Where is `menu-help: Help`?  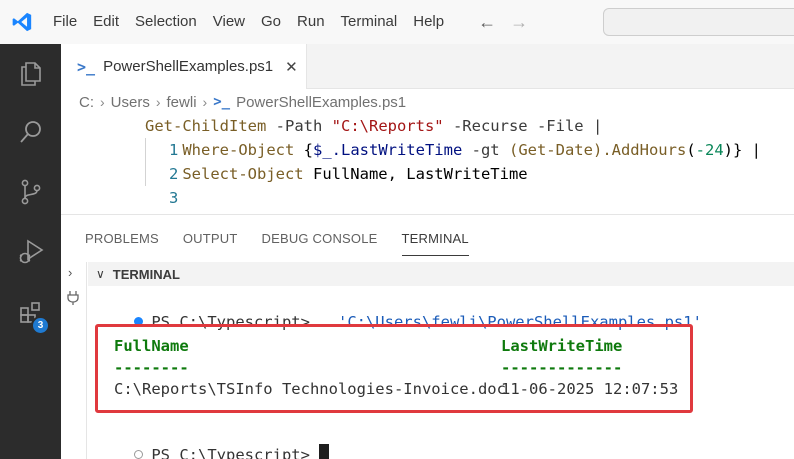 menu-help: Help is located at coordinates (428, 22).